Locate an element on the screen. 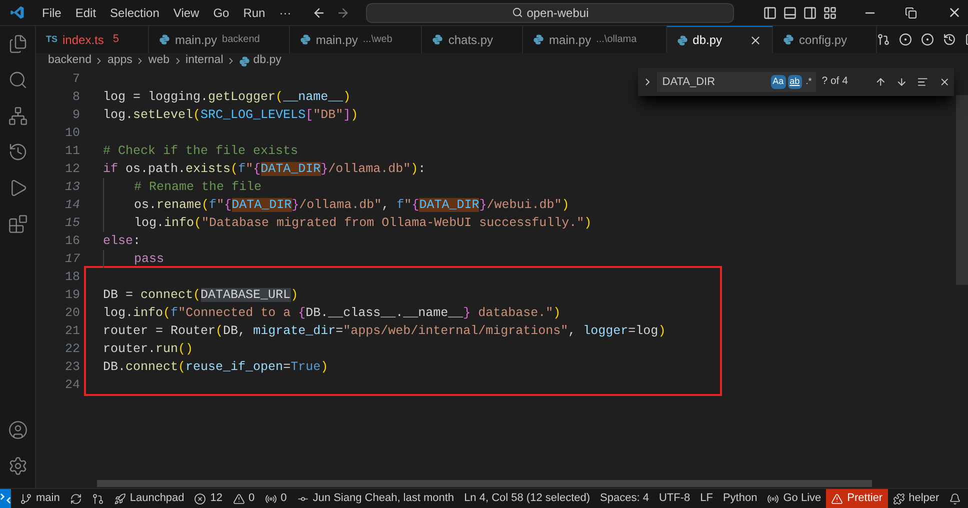 This screenshot has width=968, height=508. editor-tab: db.py is located at coordinates (720, 39).